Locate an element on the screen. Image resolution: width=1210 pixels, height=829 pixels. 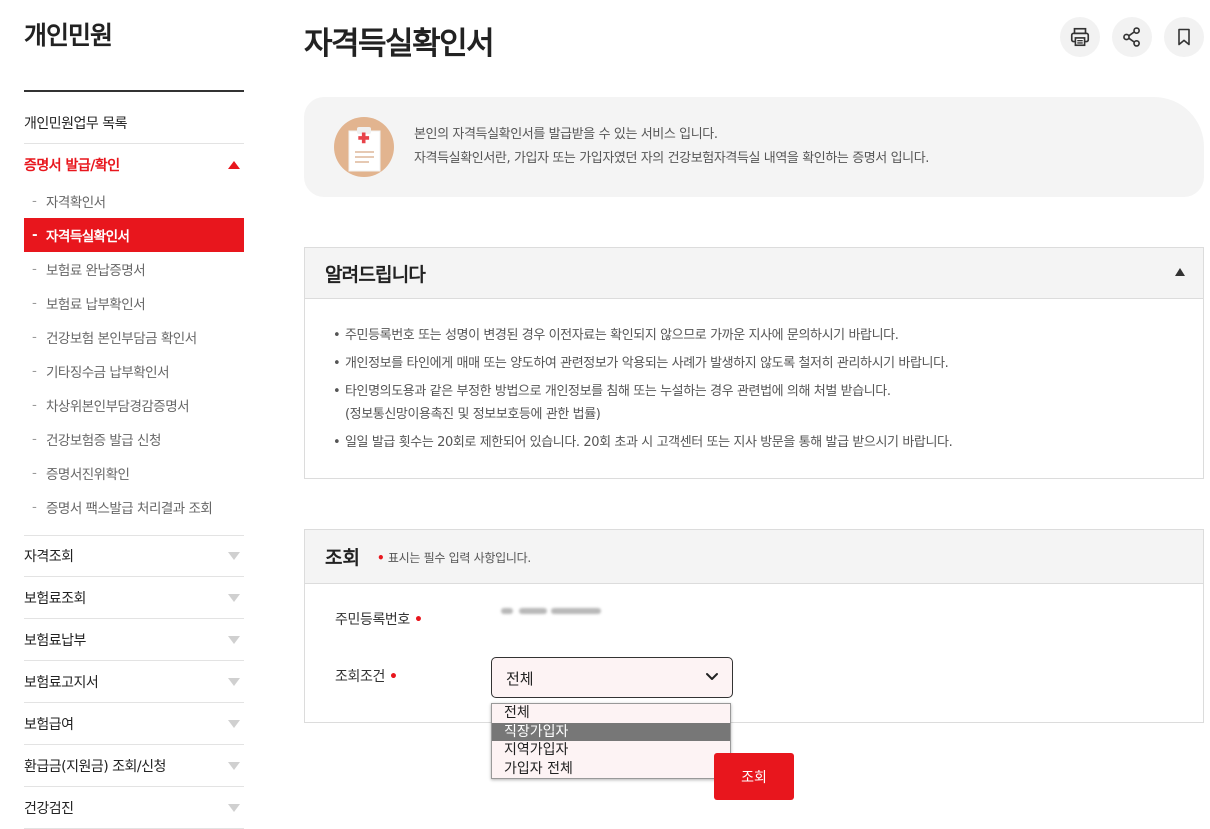
required-note-text: 표시는 필수 입력 사항입니다. is located at coordinates (459, 558).